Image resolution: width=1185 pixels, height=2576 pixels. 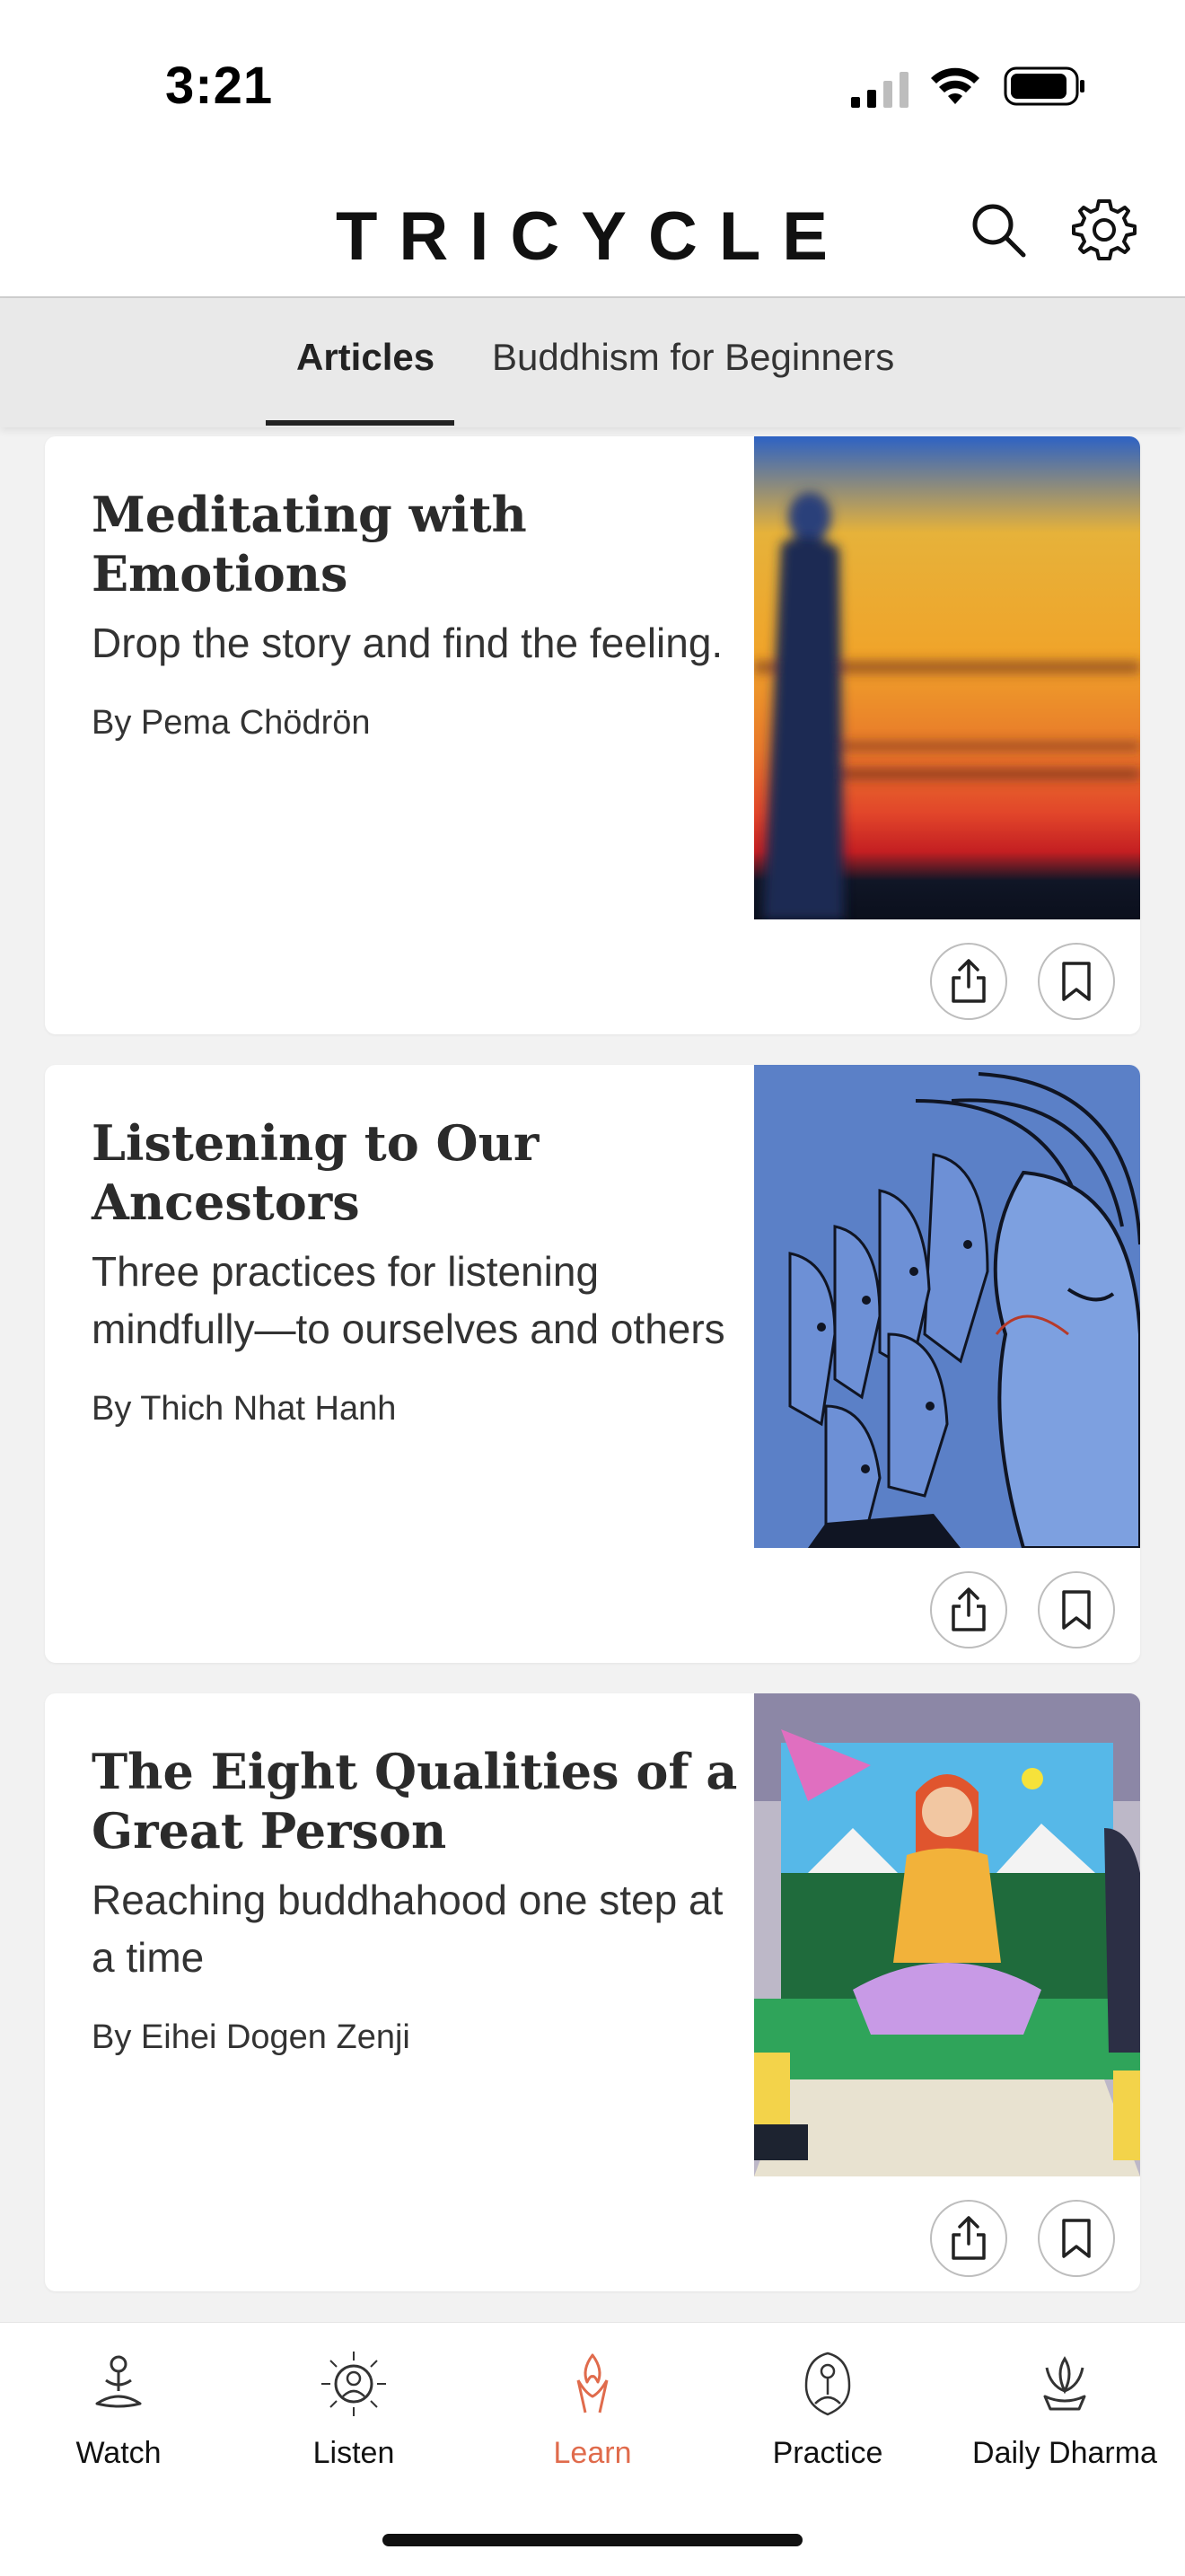 What do you see at coordinates (424, 544) in the screenshot?
I see `article-title: Meditating with Emotions` at bounding box center [424, 544].